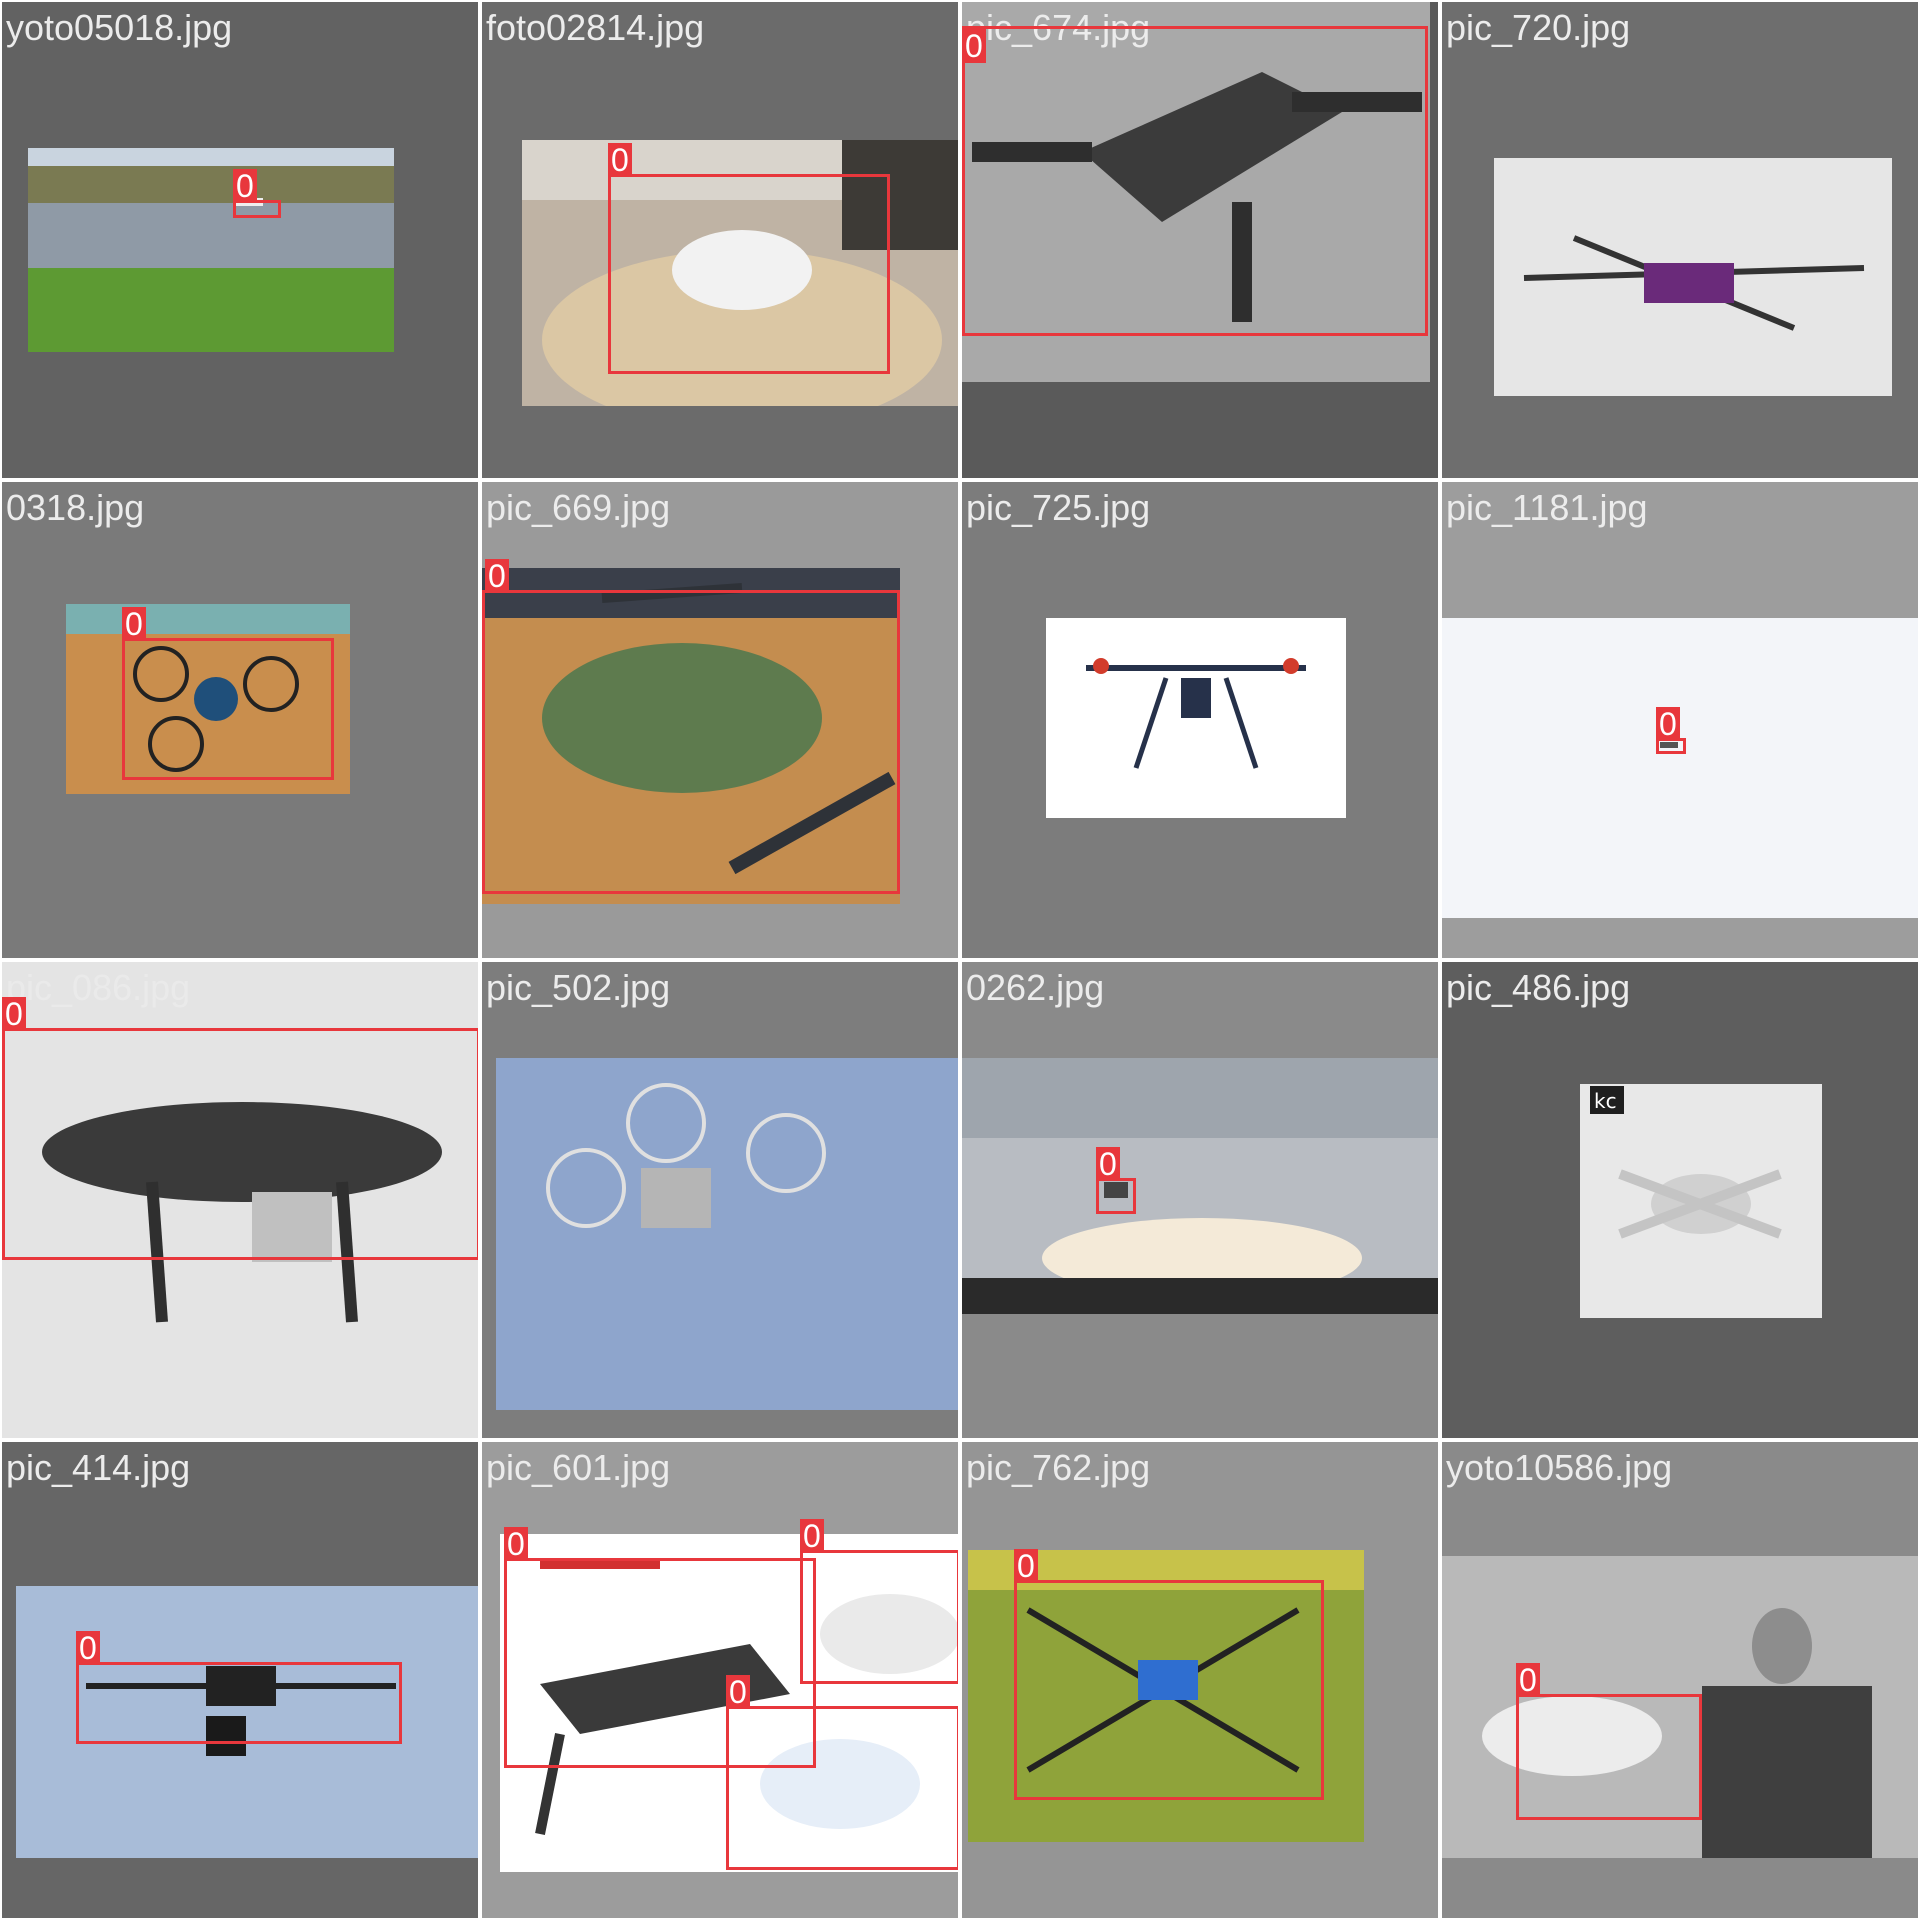 This screenshot has height=1920, width=1920. I want to click on tile-pic-1181: pic_1181.jpg 0, so click(1680, 720).